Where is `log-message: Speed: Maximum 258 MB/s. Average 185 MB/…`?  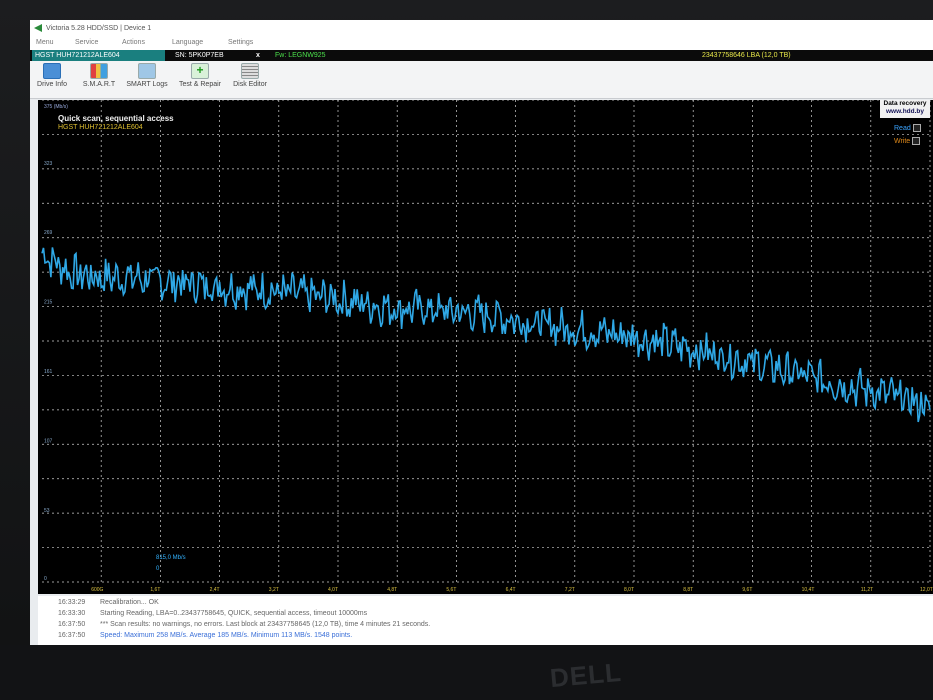
log-message: Speed: Maximum 258 MB/s. Average 185 MB/… is located at coordinates (226, 635).